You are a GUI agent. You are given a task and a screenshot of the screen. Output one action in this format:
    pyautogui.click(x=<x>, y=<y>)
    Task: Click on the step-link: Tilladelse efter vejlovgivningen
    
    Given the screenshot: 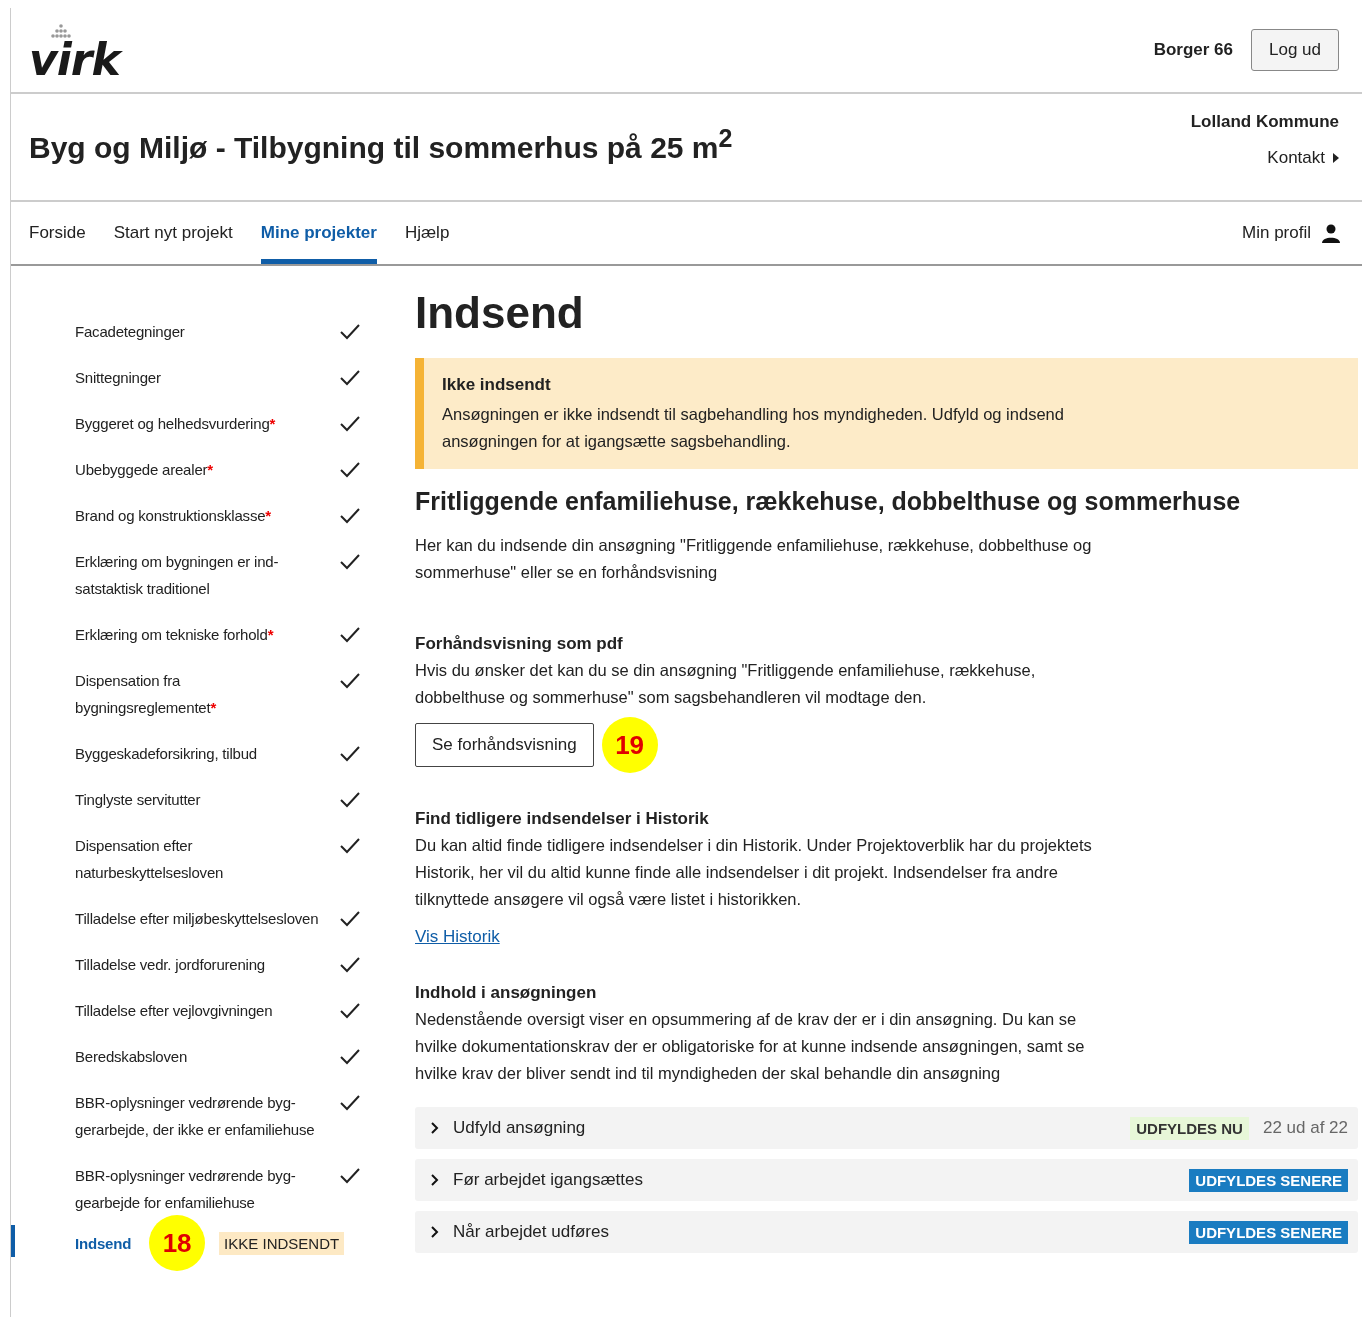 What is the action you would take?
    pyautogui.click(x=200, y=1010)
    